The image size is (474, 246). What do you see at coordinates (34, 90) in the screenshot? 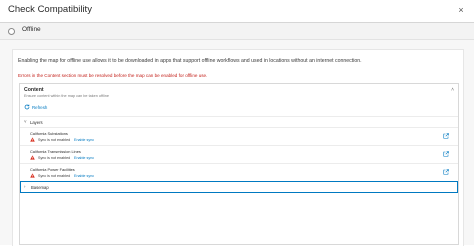
I see `content-section-title: Content` at bounding box center [34, 90].